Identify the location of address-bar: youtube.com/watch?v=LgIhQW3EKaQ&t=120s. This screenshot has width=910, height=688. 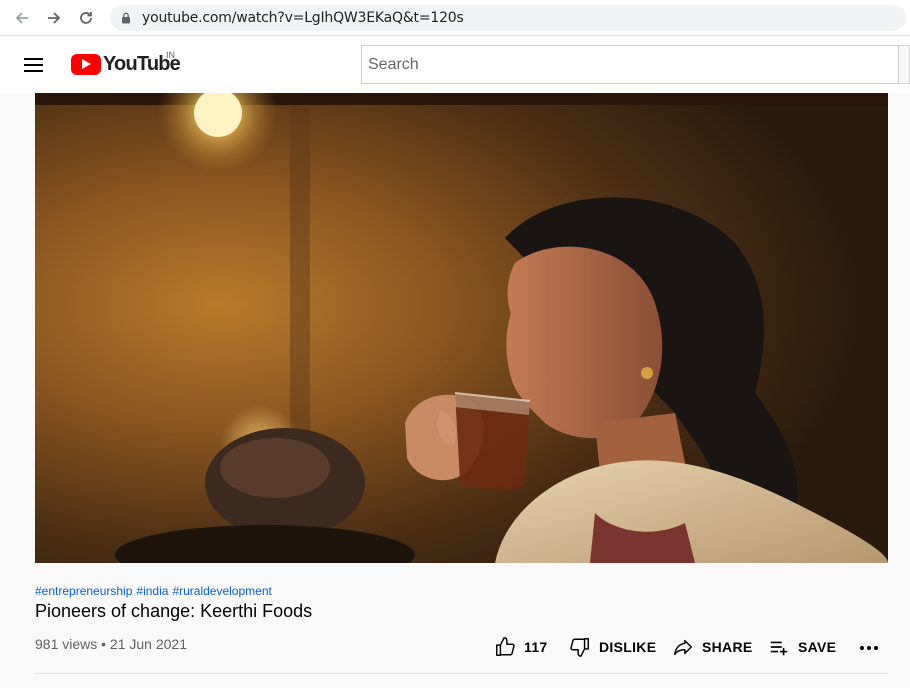
(508, 18).